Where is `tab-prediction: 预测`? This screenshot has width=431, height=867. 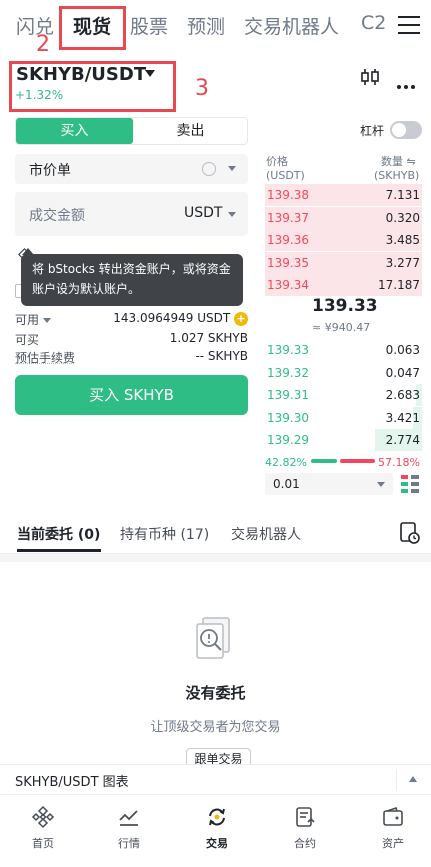
tab-prediction: 预测 is located at coordinates (206, 25).